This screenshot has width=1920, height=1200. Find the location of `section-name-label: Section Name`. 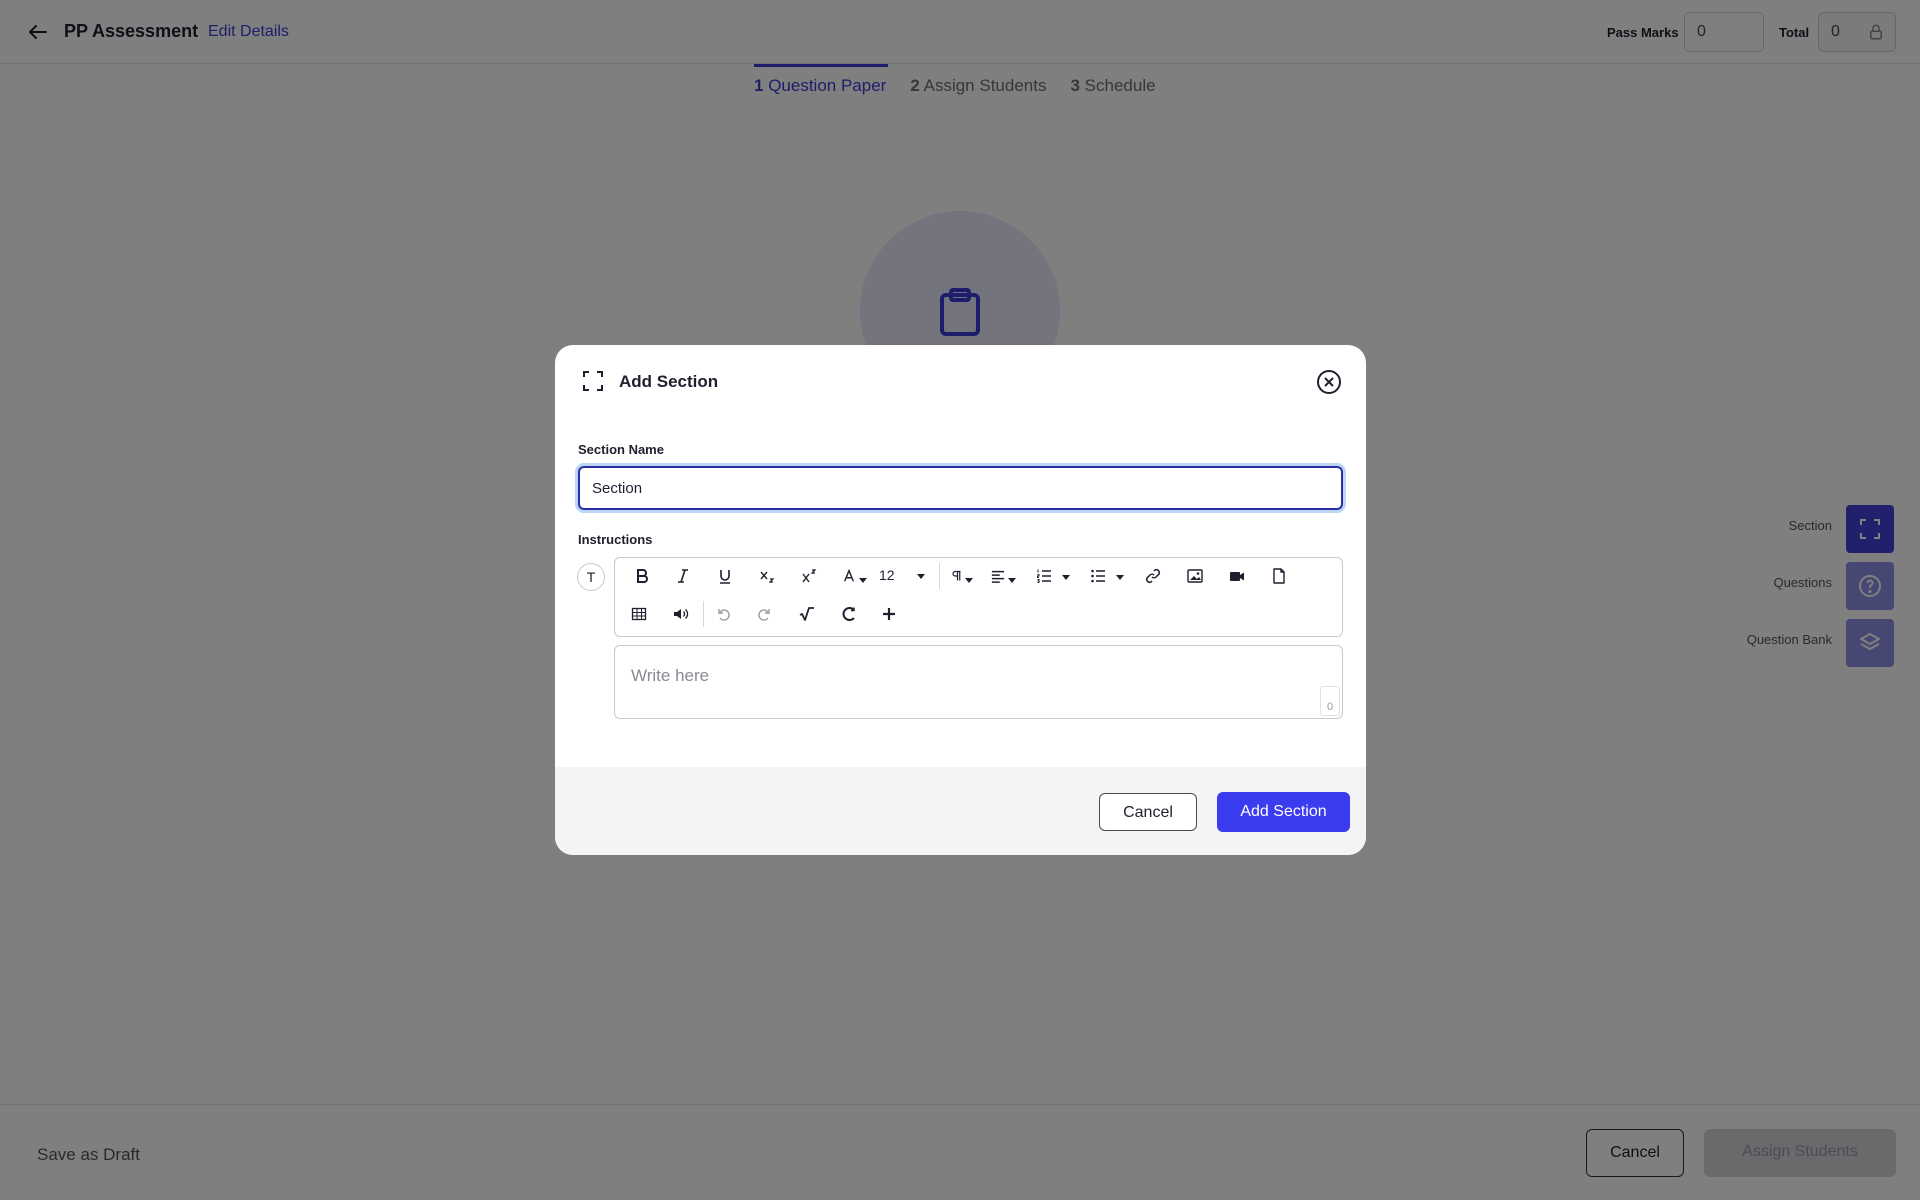

section-name-label: Section Name is located at coordinates (621, 449).